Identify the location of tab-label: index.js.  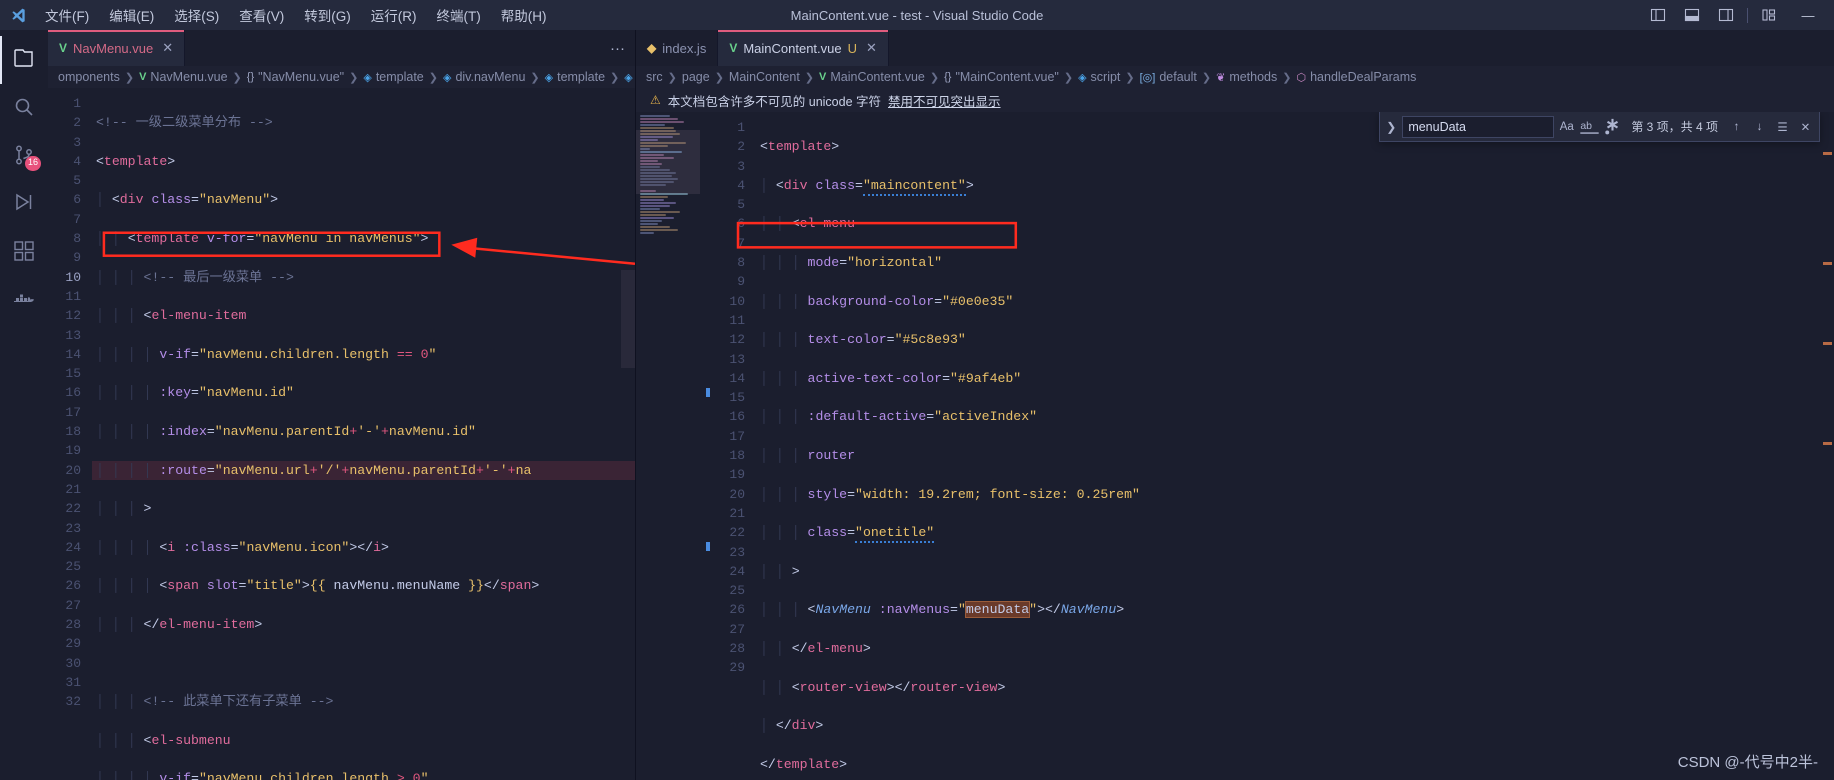
(684, 48).